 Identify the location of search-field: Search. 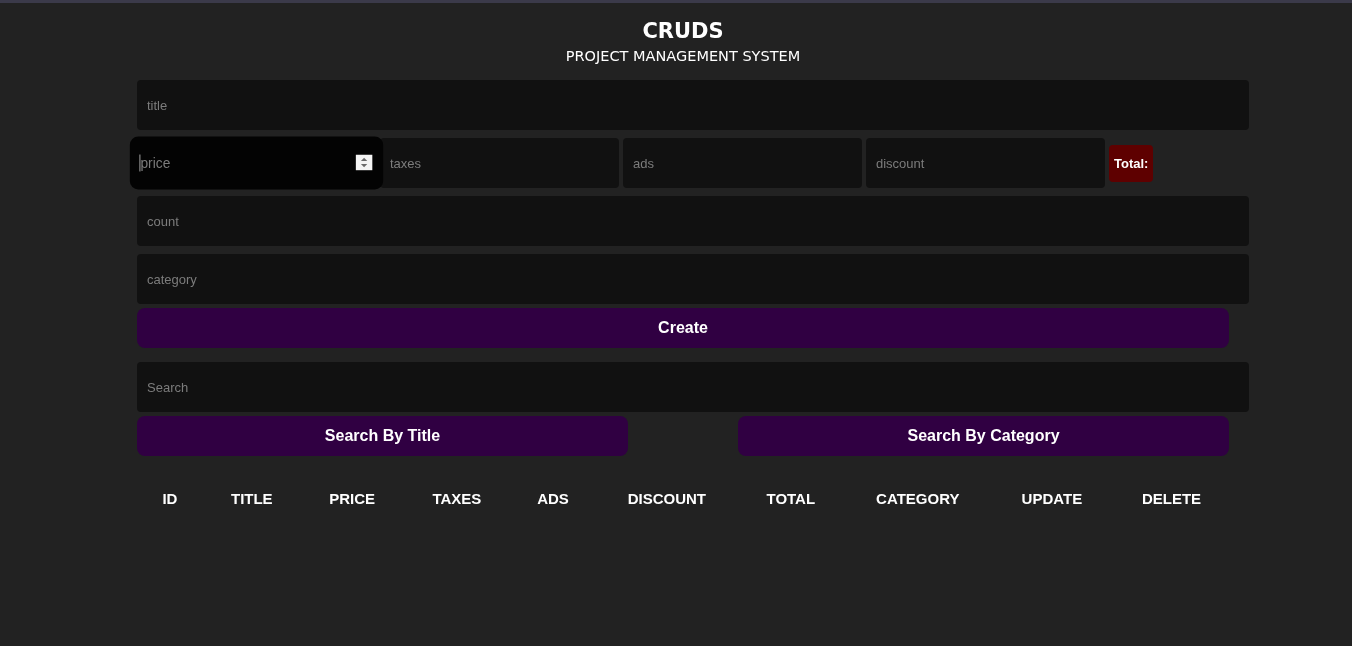
(693, 387).